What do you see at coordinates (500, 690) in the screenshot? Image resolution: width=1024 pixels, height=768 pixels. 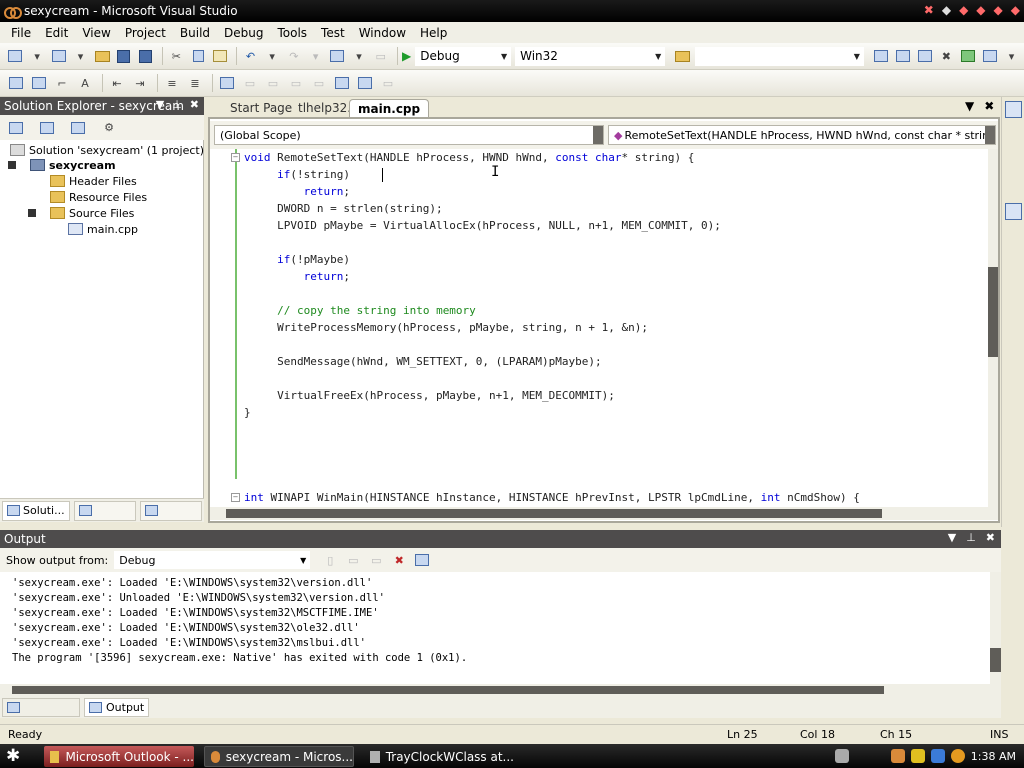 I see `output-horizontal-scrollbar` at bounding box center [500, 690].